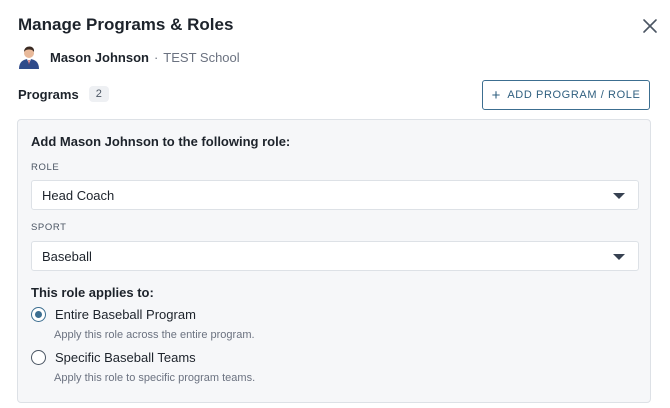  I want to click on role-field-label: ROLE, so click(45, 167).